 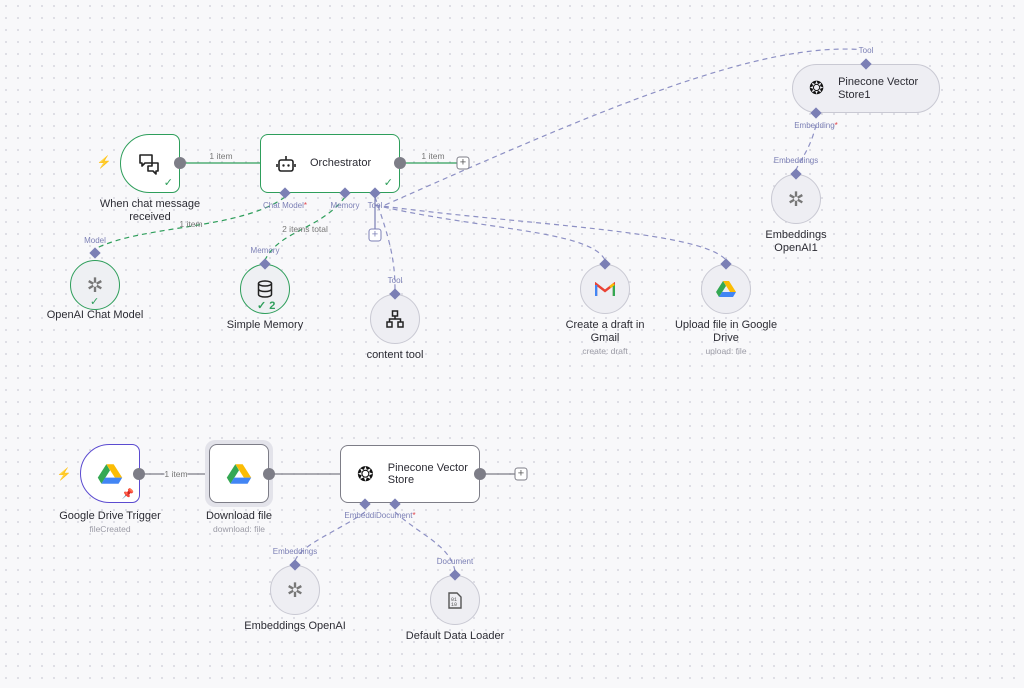 What do you see at coordinates (605, 331) in the screenshot?
I see `node-label: Create a draft in Gmail` at bounding box center [605, 331].